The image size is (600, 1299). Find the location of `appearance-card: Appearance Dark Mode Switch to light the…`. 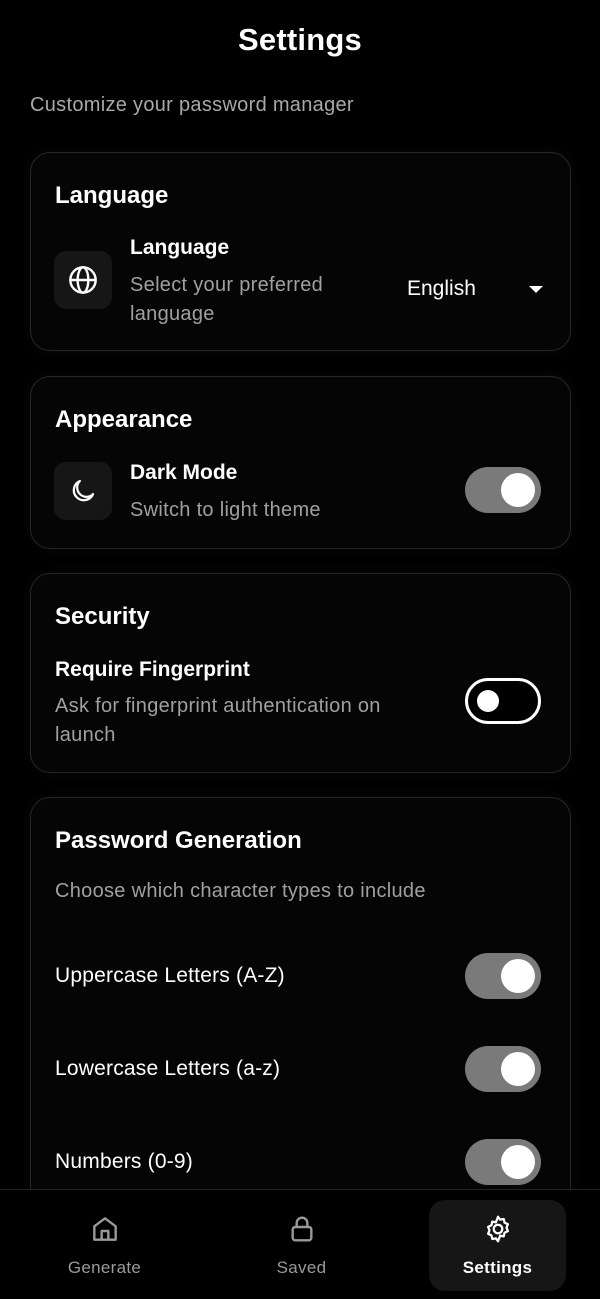

appearance-card: Appearance Dark Mode Switch to light the… is located at coordinates (300, 462).